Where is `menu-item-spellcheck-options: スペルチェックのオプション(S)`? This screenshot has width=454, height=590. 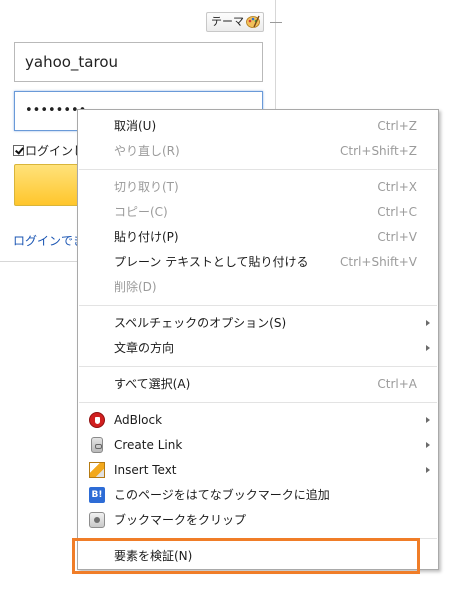 menu-item-spellcheck-options: スペルチェックのオプション(S) is located at coordinates (258, 323).